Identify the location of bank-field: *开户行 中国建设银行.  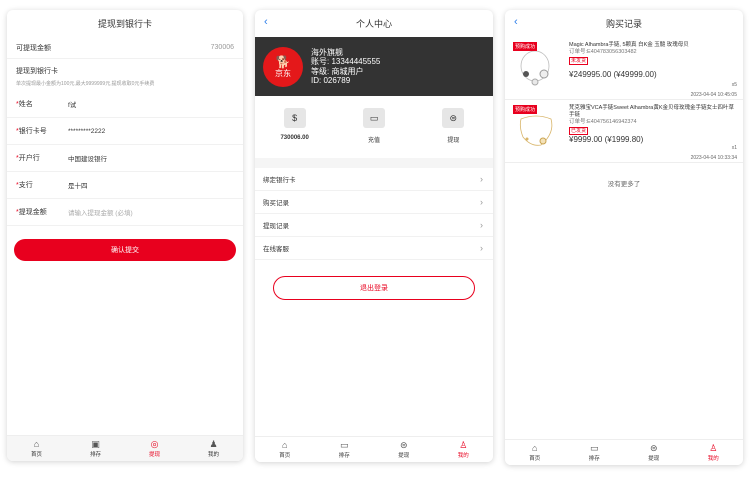
(125, 158).